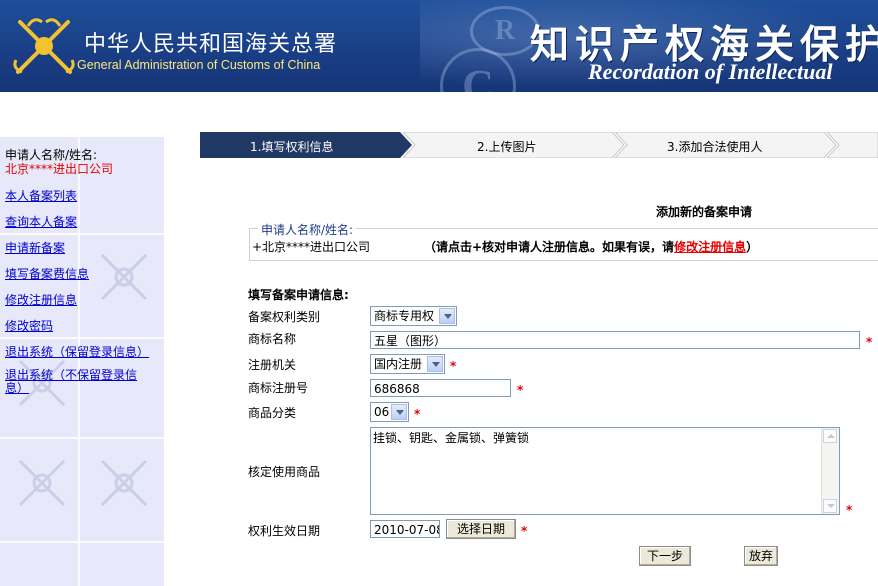 Image resolution: width=878 pixels, height=586 pixels. Describe the element at coordinates (830, 436) in the screenshot. I see `scroll-up-icon` at that location.